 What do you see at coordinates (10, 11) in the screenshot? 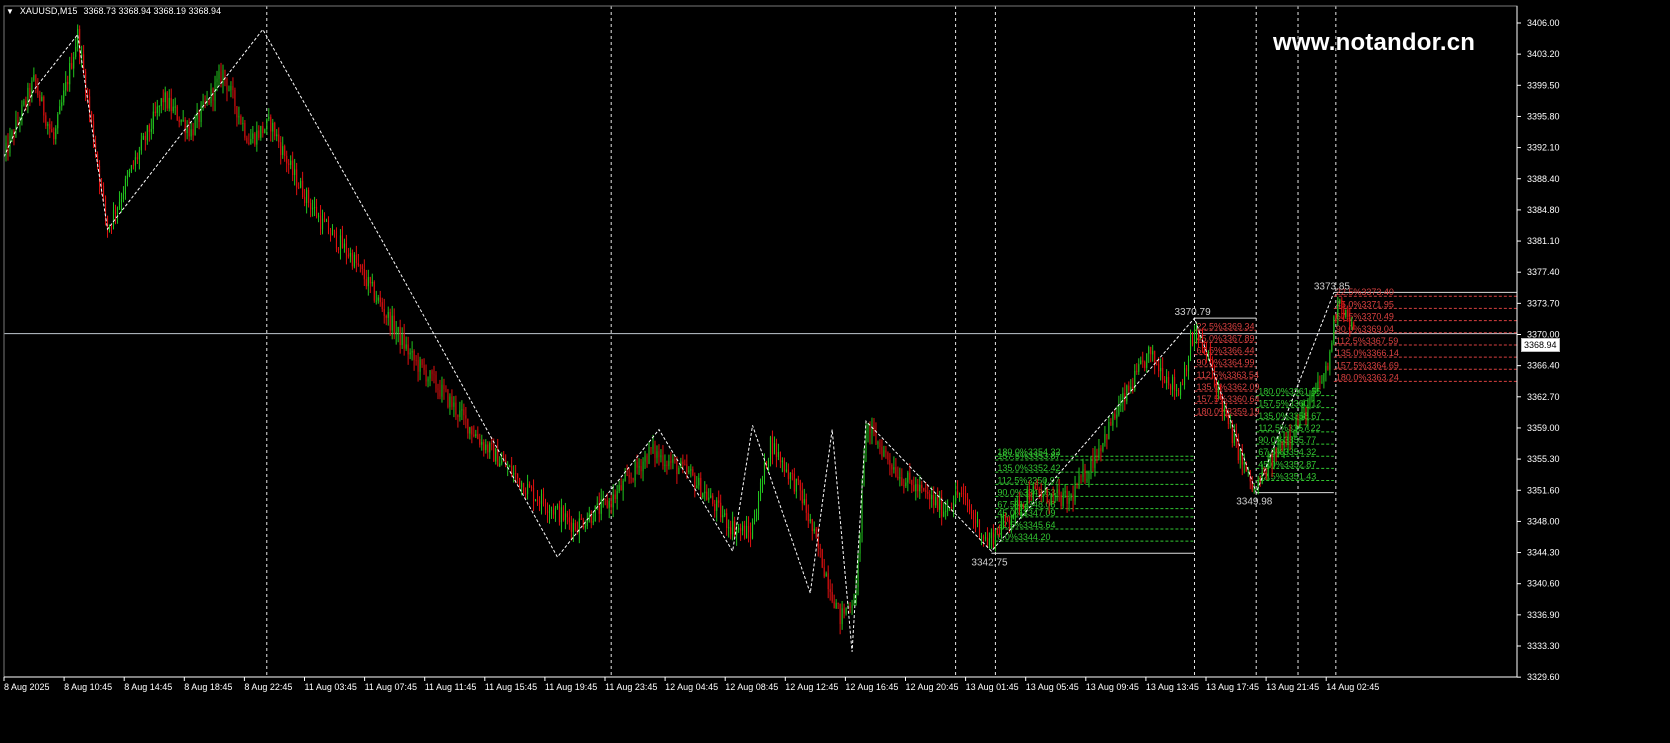
I see `dropdown-icon: ▼` at bounding box center [10, 11].